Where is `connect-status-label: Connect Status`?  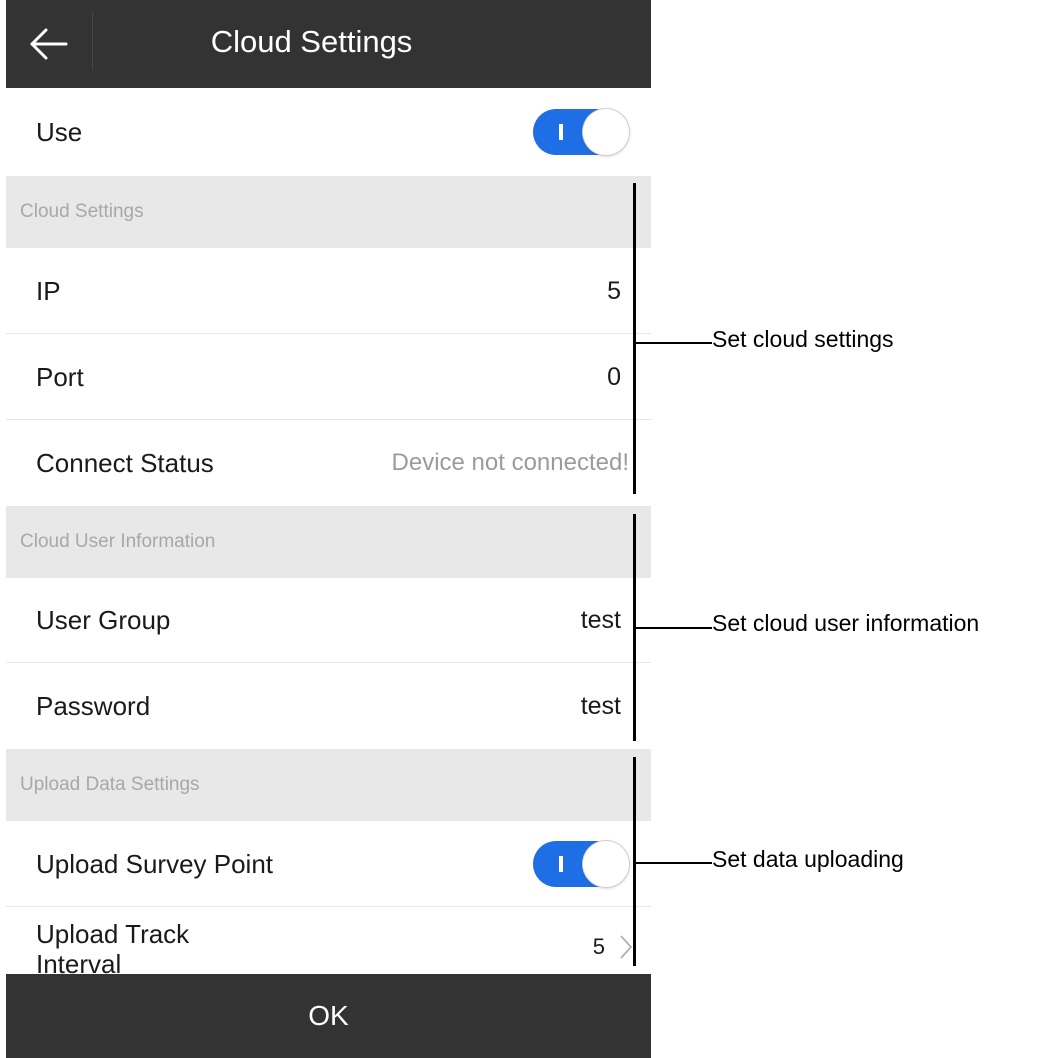 connect-status-label: Connect Status is located at coordinates (125, 462).